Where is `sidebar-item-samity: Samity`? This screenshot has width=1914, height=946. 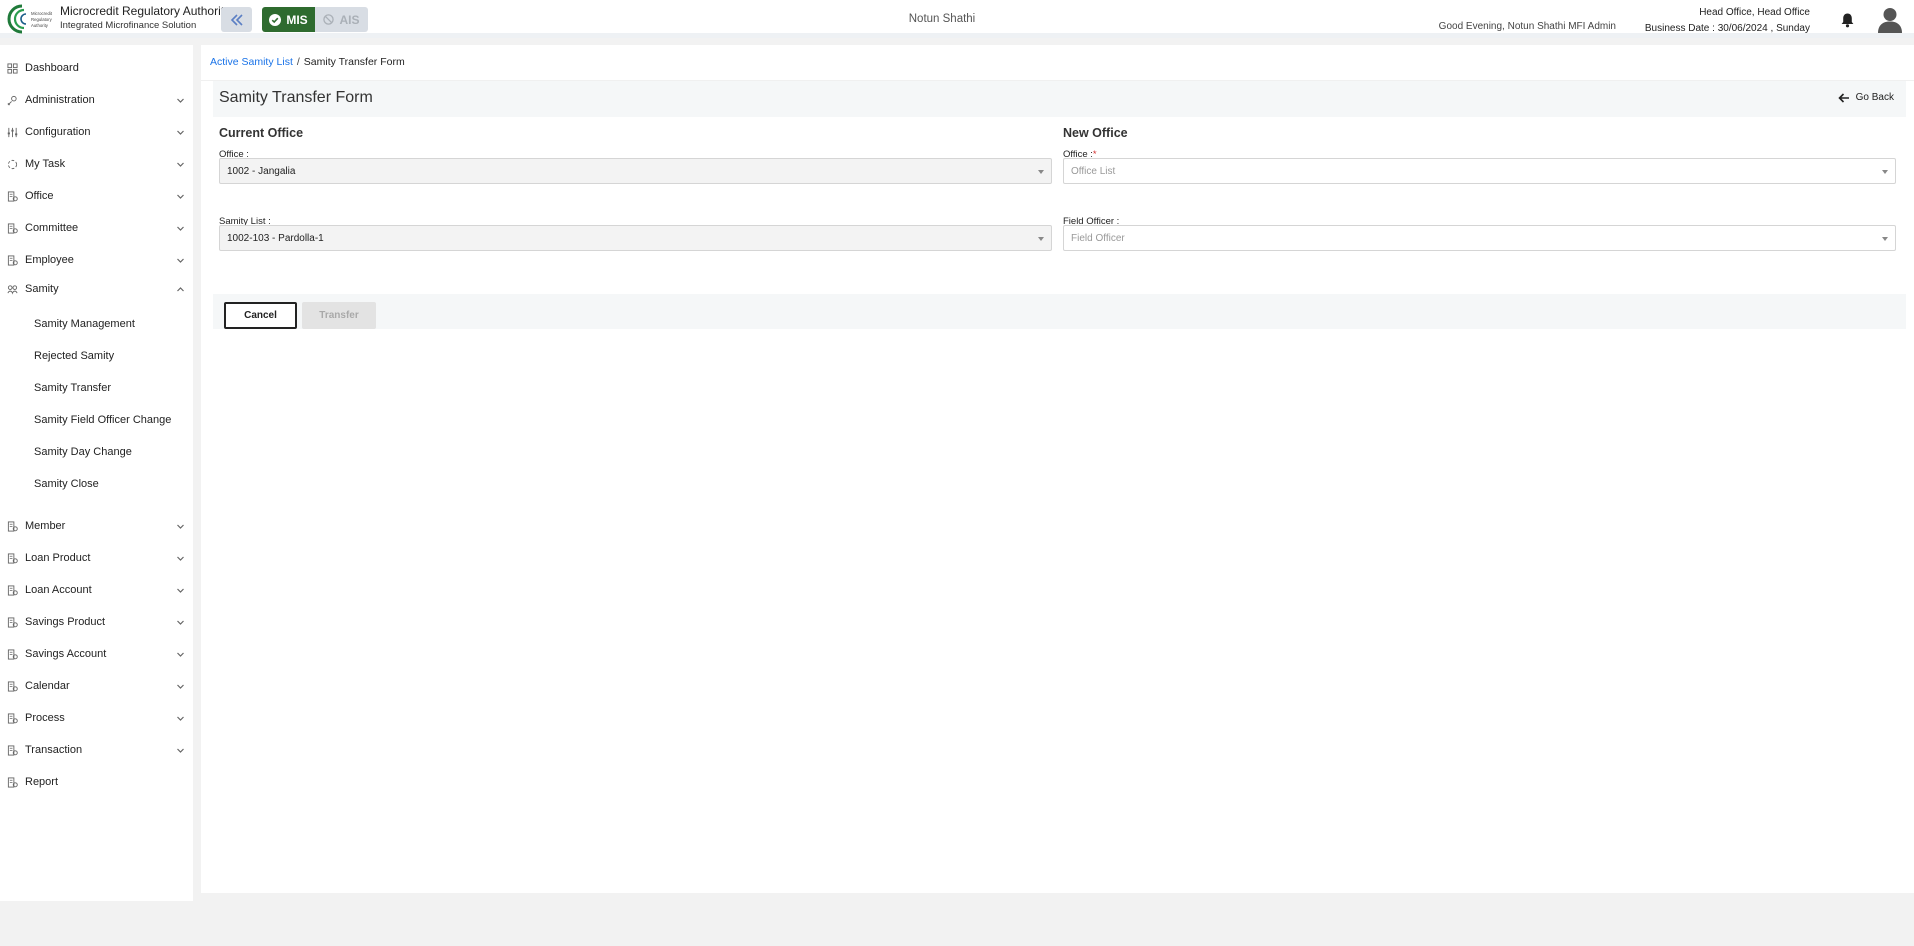
sidebar-item-samity: Samity is located at coordinates (96, 289).